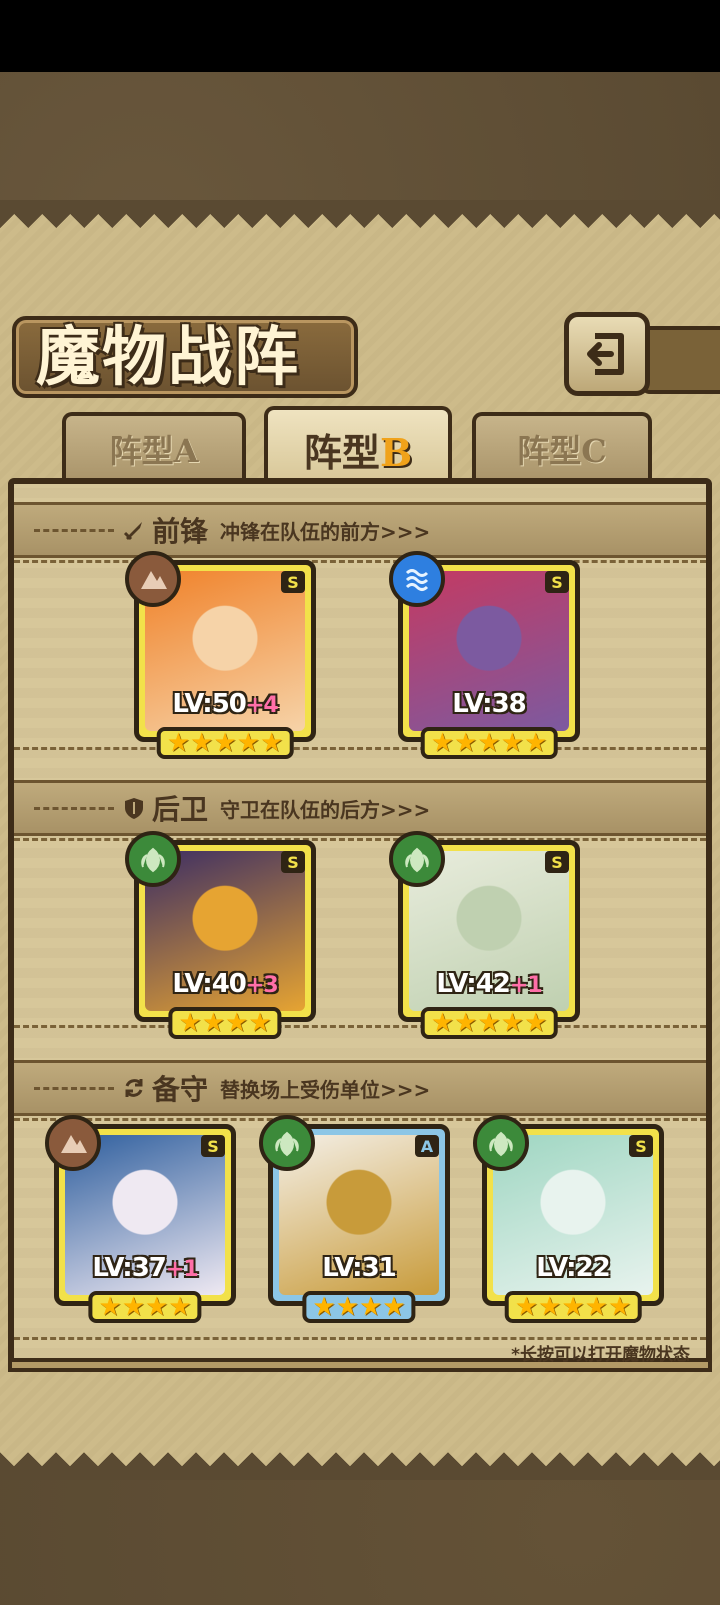  I want to click on level-label: LV:38, so click(489, 704).